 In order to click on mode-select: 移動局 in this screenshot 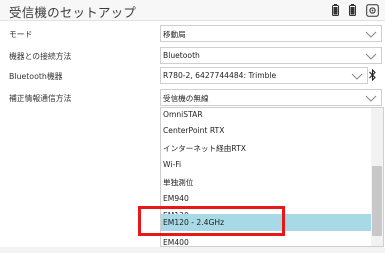, I will do `click(271, 33)`.